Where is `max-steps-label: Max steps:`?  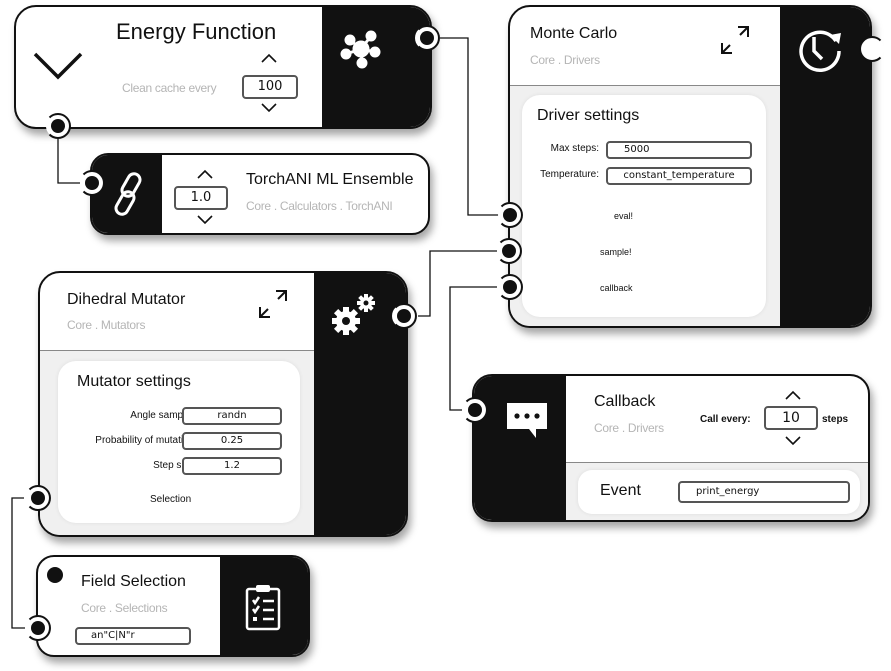 max-steps-label: Max steps: is located at coordinates (574, 148).